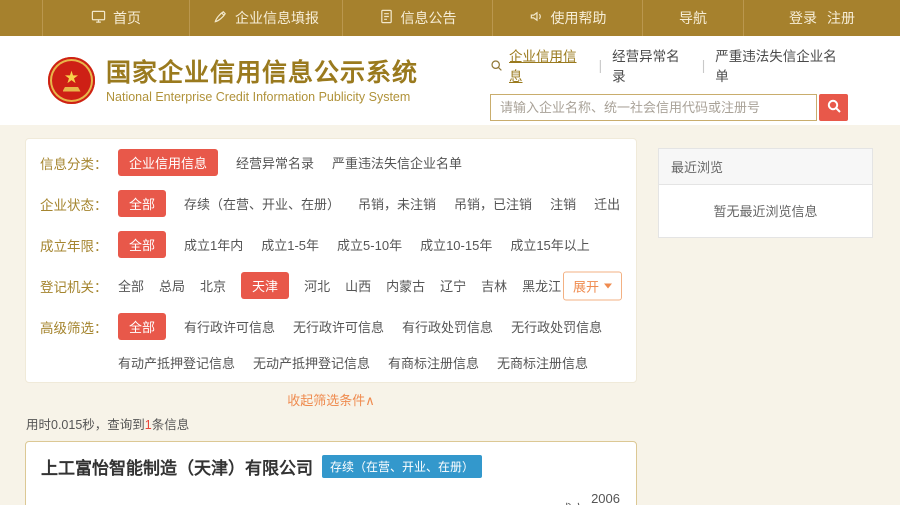  I want to click on filter-option: 山西, so click(358, 285).